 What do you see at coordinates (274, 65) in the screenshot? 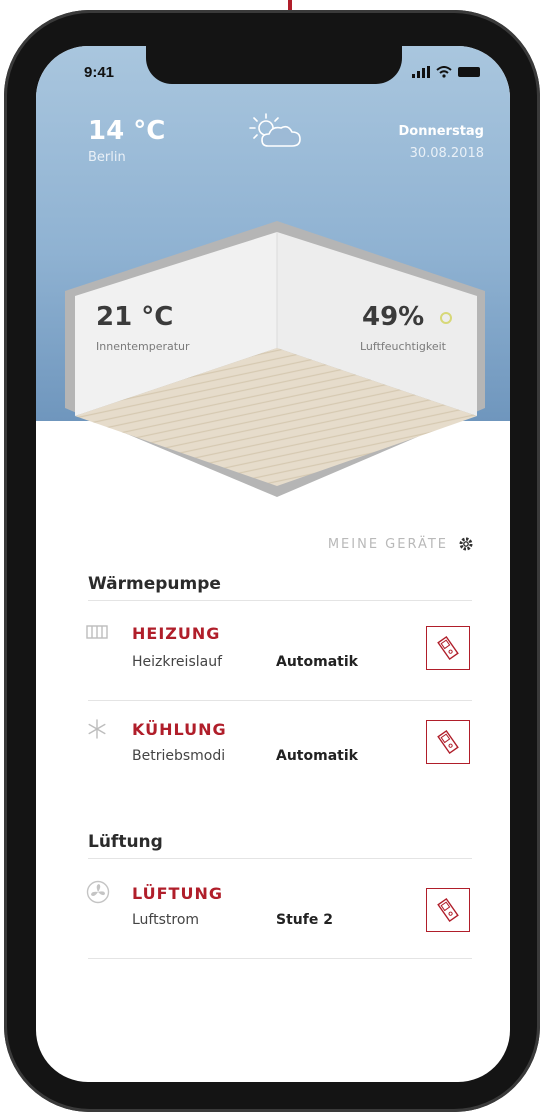
I see `phone-notch` at bounding box center [274, 65].